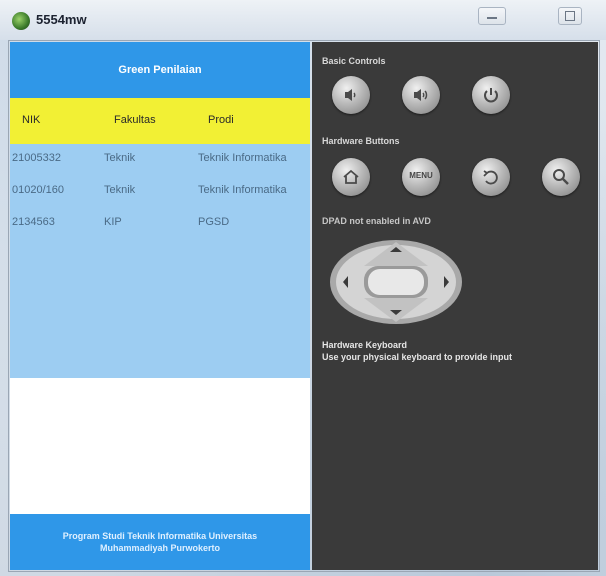 This screenshot has height=576, width=606. What do you see at coordinates (214, 222) in the screenshot?
I see `cell-prodi: PGSD` at bounding box center [214, 222].